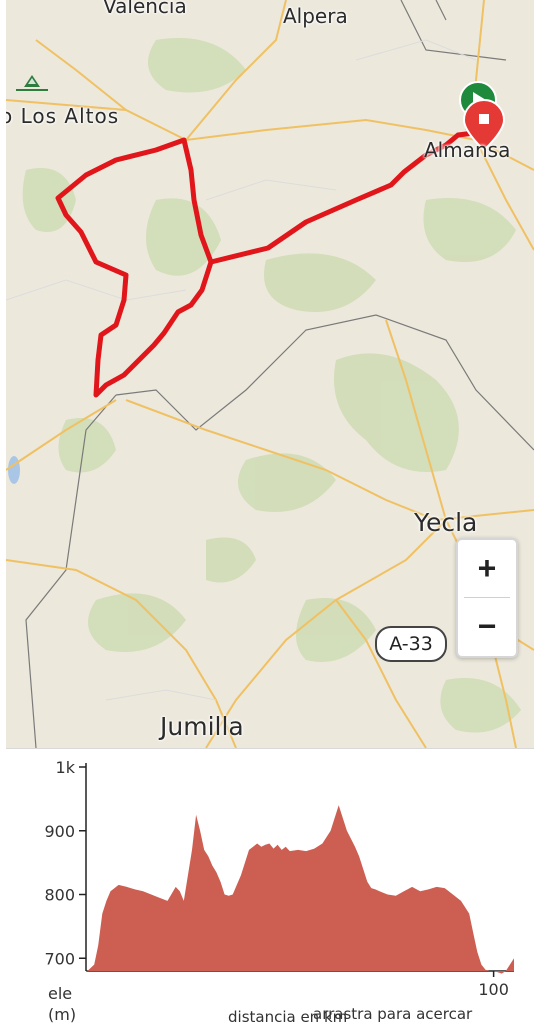  Describe the element at coordinates (59, 831) in the screenshot. I see `y-tick-label: 900` at that location.